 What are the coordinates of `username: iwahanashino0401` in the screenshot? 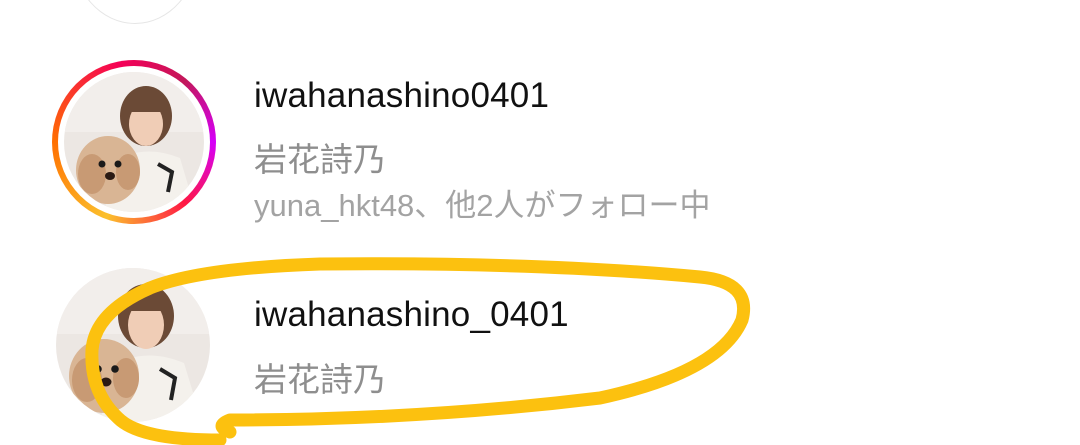 It's located at (401, 96).